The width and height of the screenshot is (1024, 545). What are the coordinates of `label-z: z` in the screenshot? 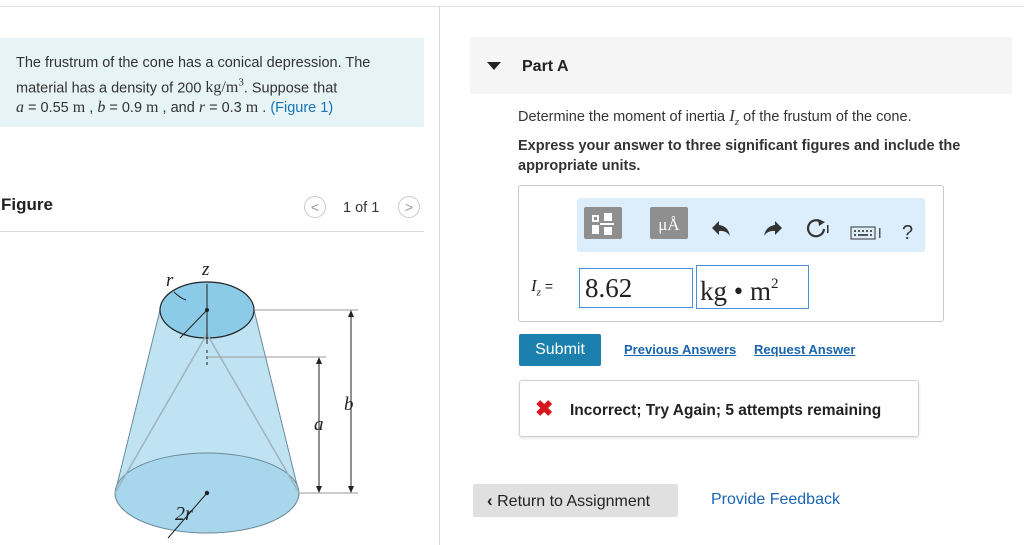 It's located at (205, 269).